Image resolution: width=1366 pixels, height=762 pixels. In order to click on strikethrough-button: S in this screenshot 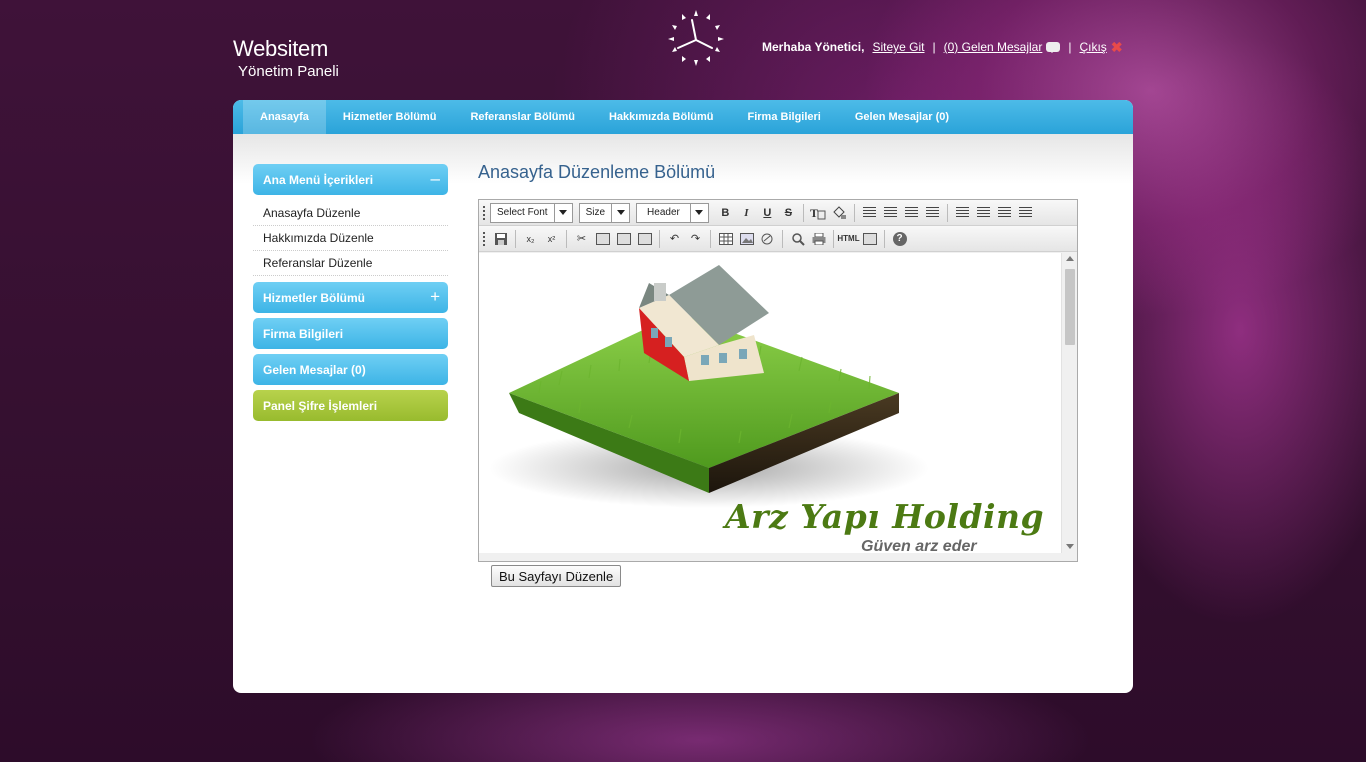, I will do `click(788, 213)`.